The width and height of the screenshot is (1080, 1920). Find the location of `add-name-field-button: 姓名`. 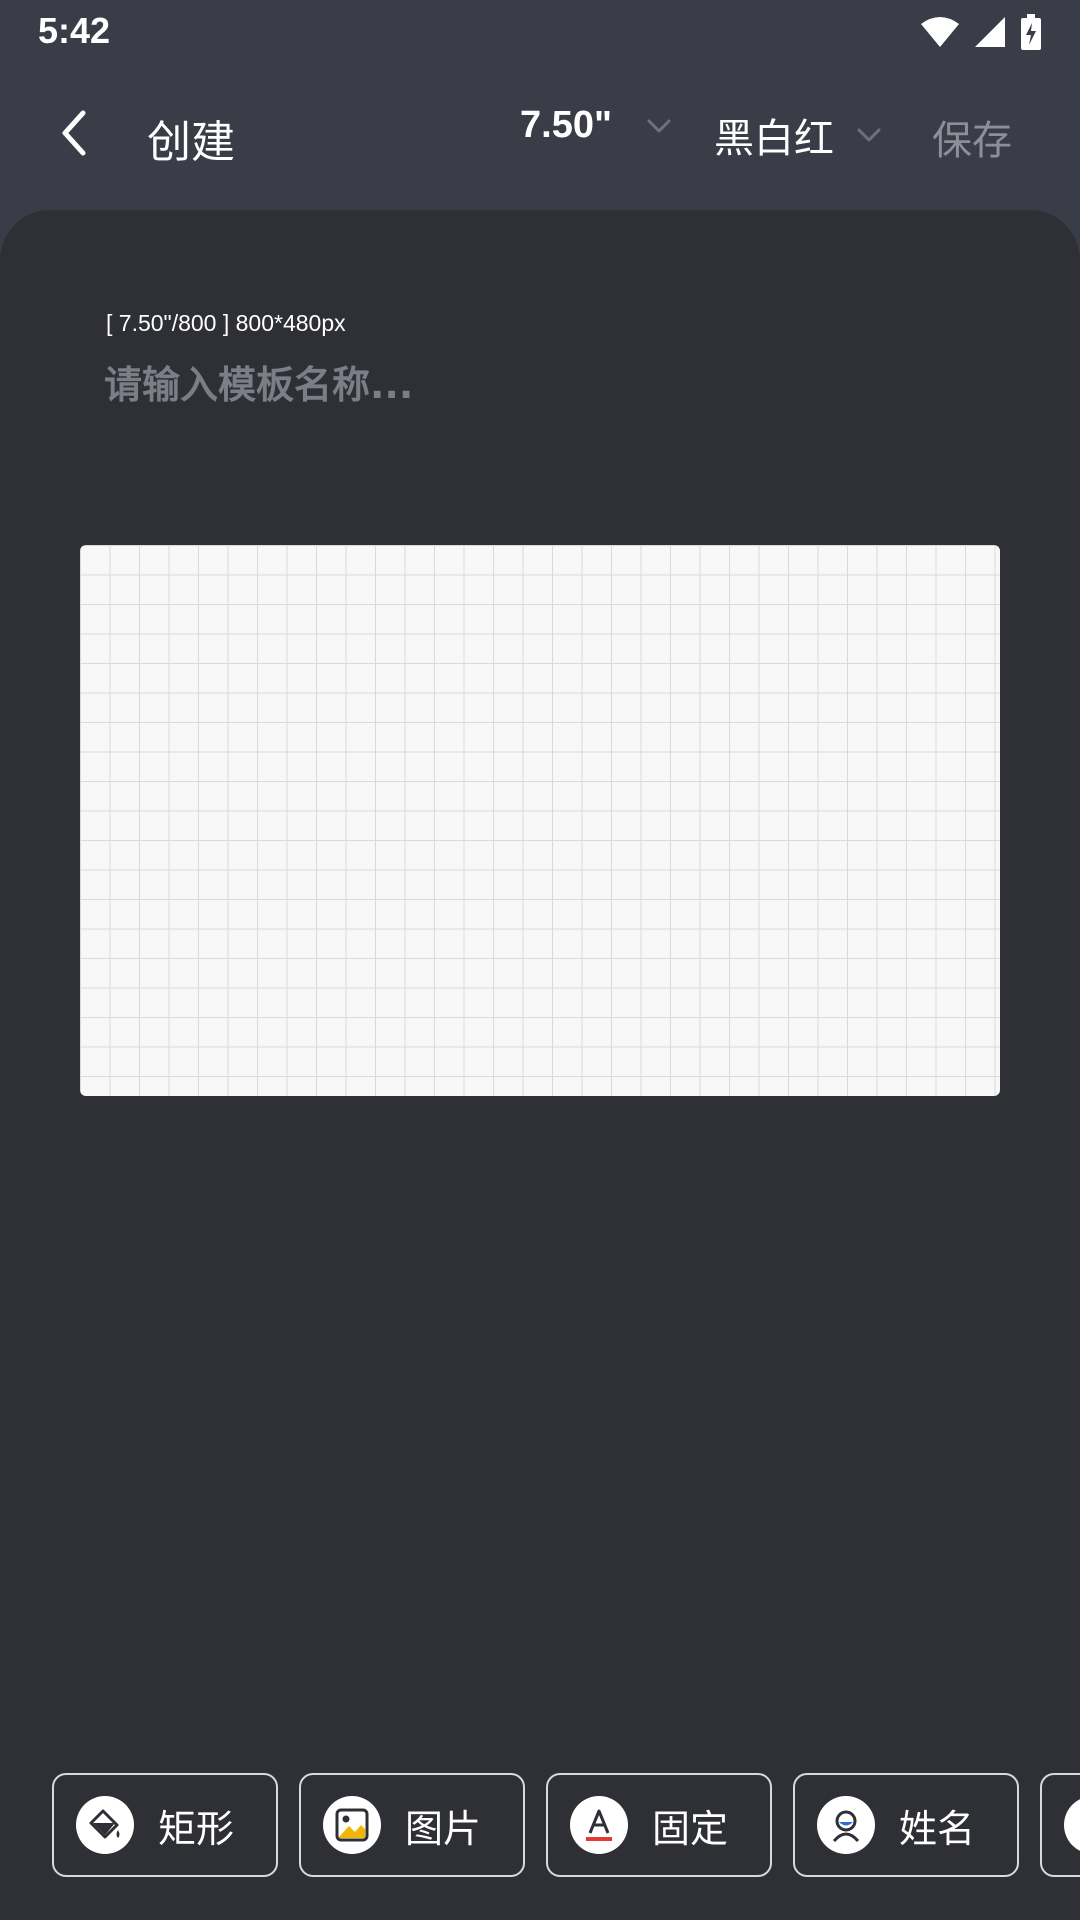

add-name-field-button: 姓名 is located at coordinates (906, 1825).